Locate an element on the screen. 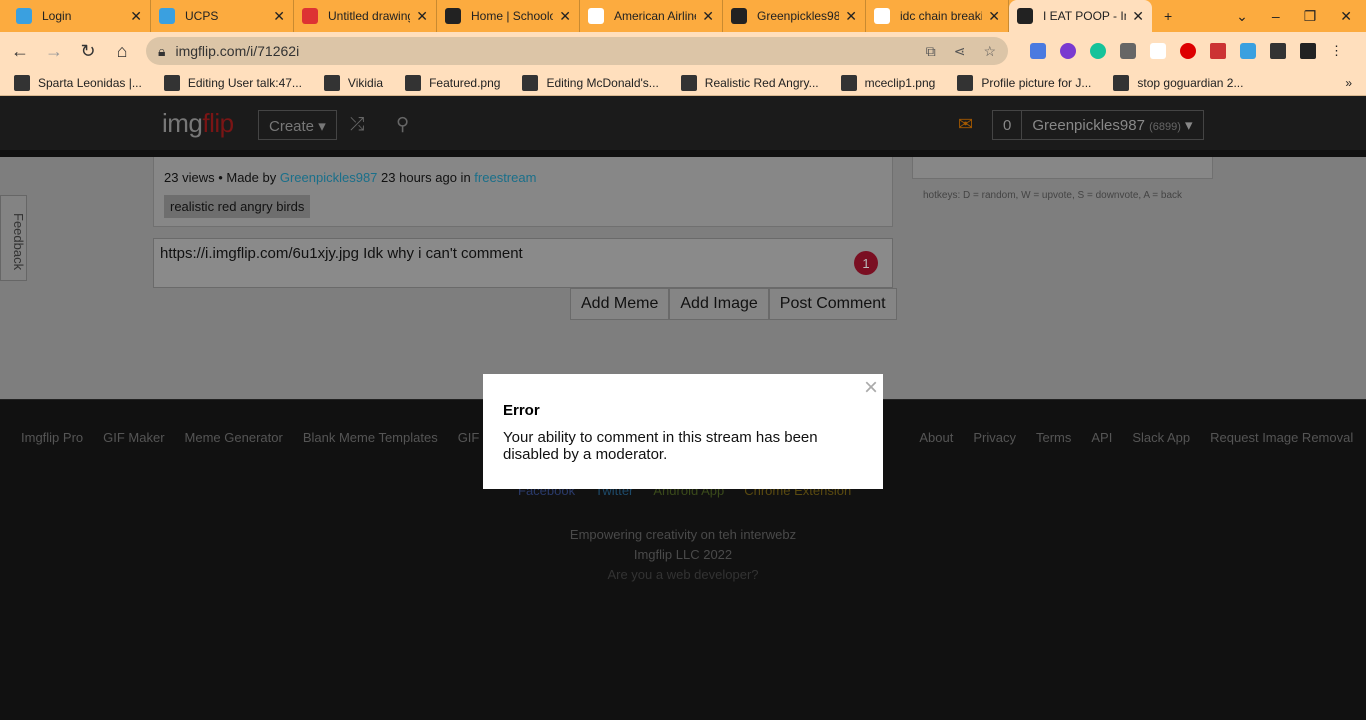 The image size is (1366, 720). url-text: imgflip.com/i/71262i is located at coordinates (237, 51).